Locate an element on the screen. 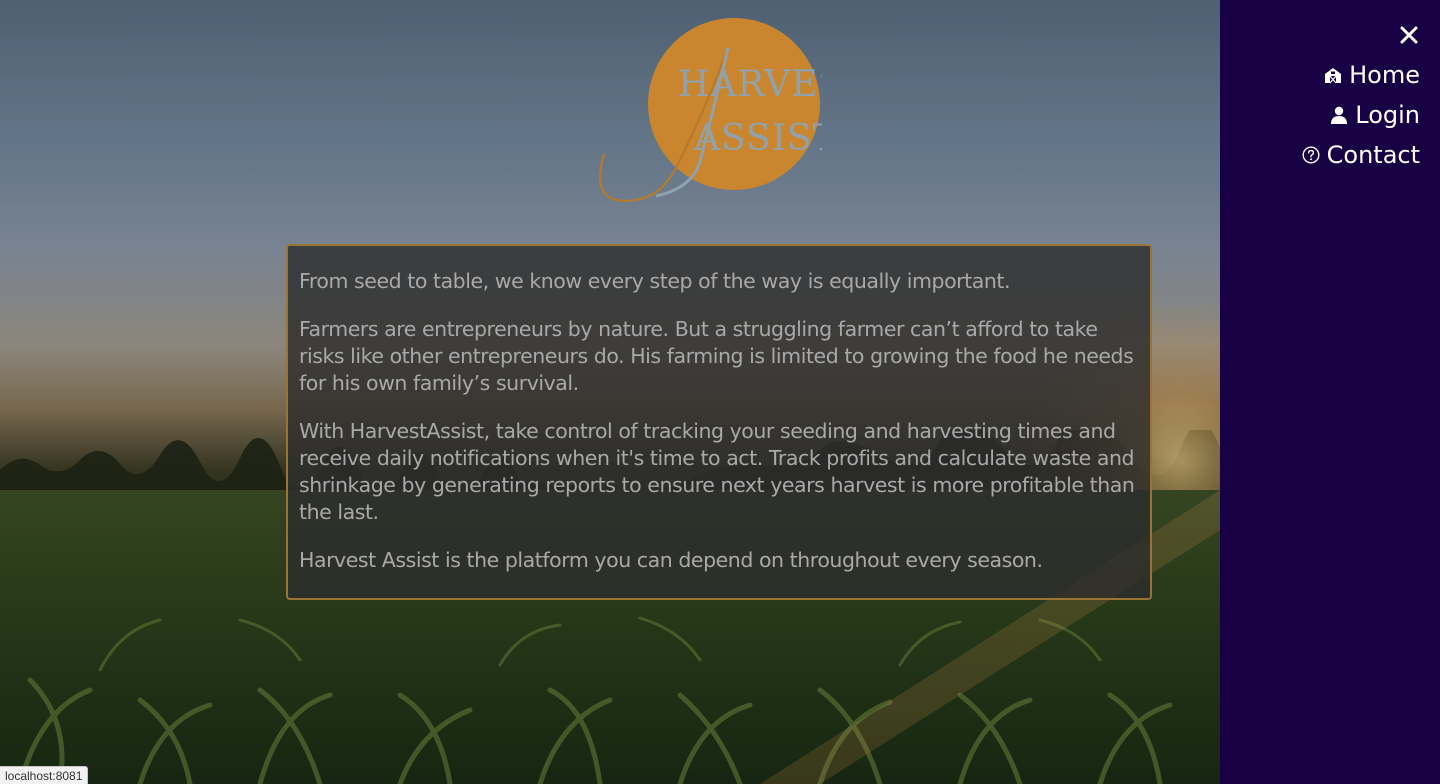 The height and width of the screenshot is (784, 1440). logo-line2: ASSIST is located at coordinates (757, 138).